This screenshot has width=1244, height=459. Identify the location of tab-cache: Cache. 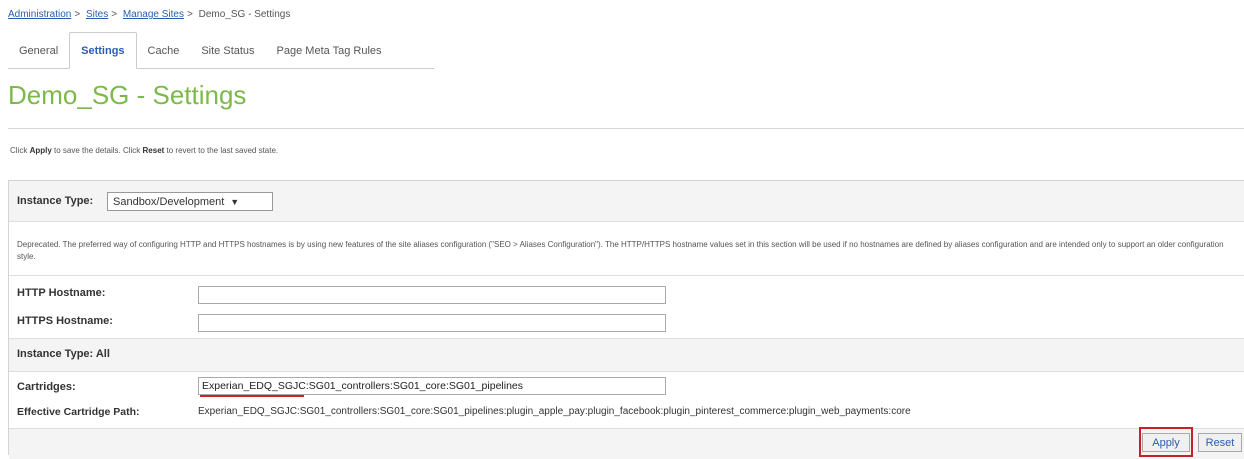
(164, 50).